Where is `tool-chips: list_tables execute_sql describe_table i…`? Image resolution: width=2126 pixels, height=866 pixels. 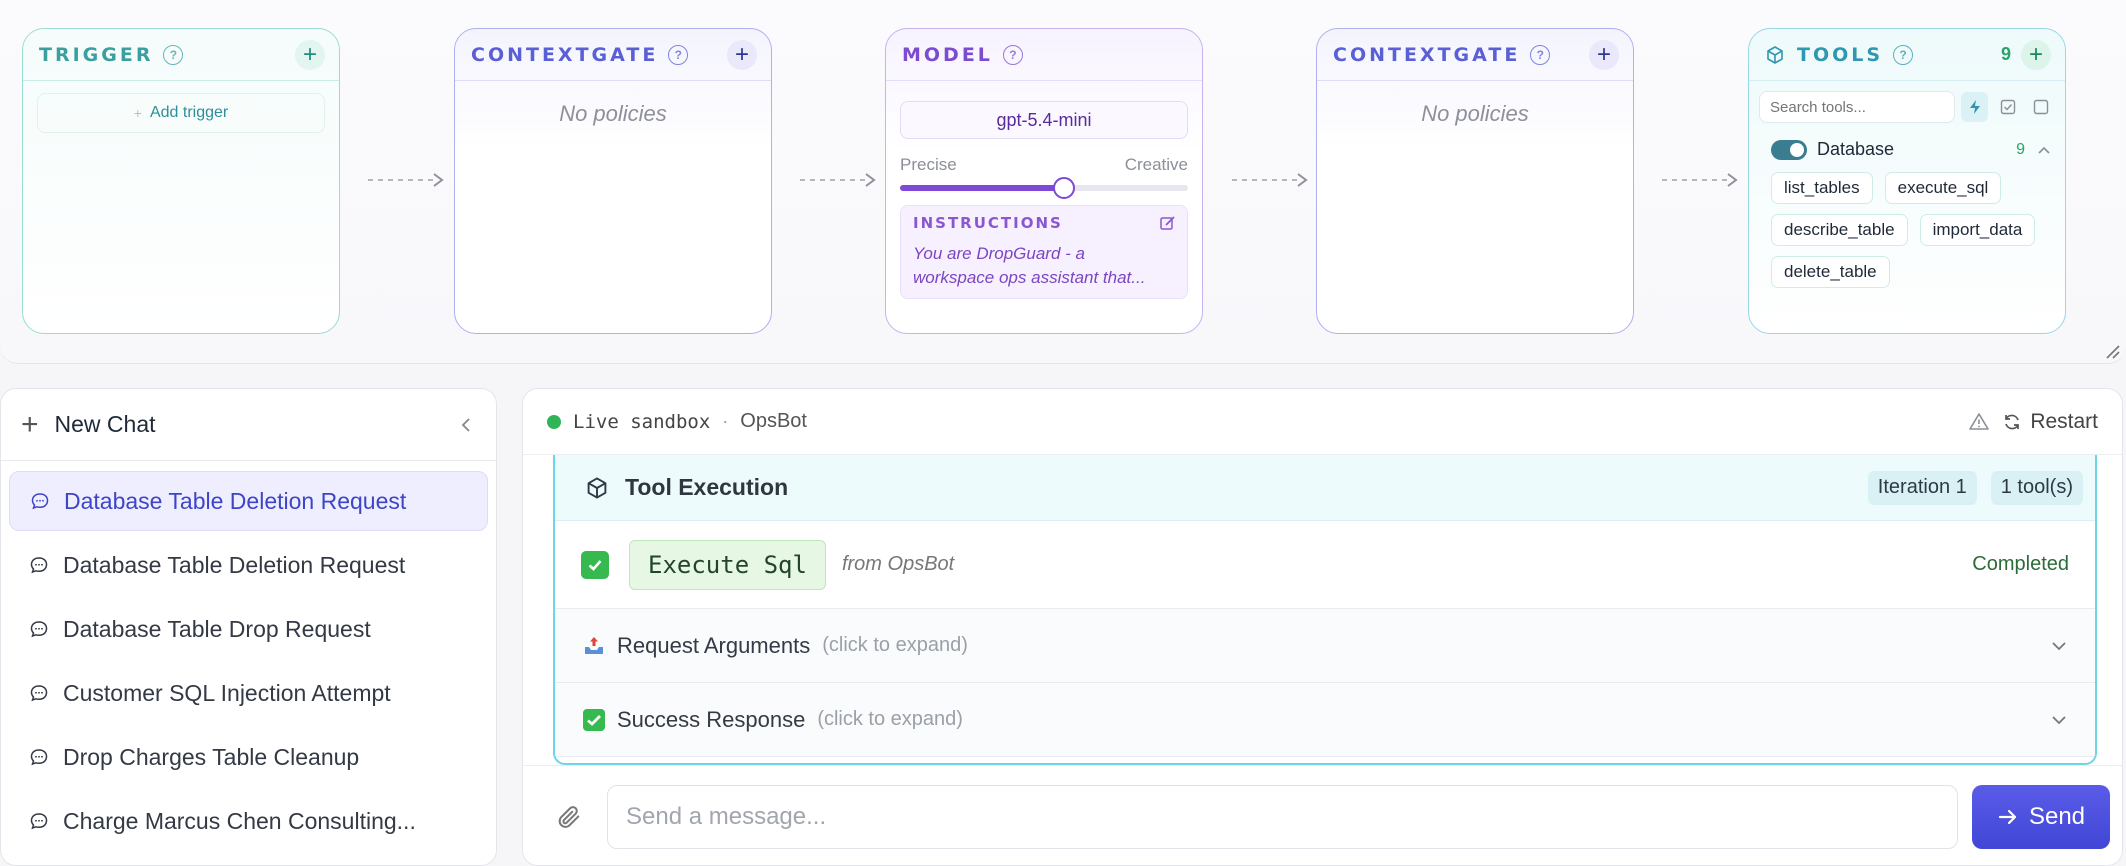 tool-chips: list_tables execute_sql describe_table i… is located at coordinates (1911, 230).